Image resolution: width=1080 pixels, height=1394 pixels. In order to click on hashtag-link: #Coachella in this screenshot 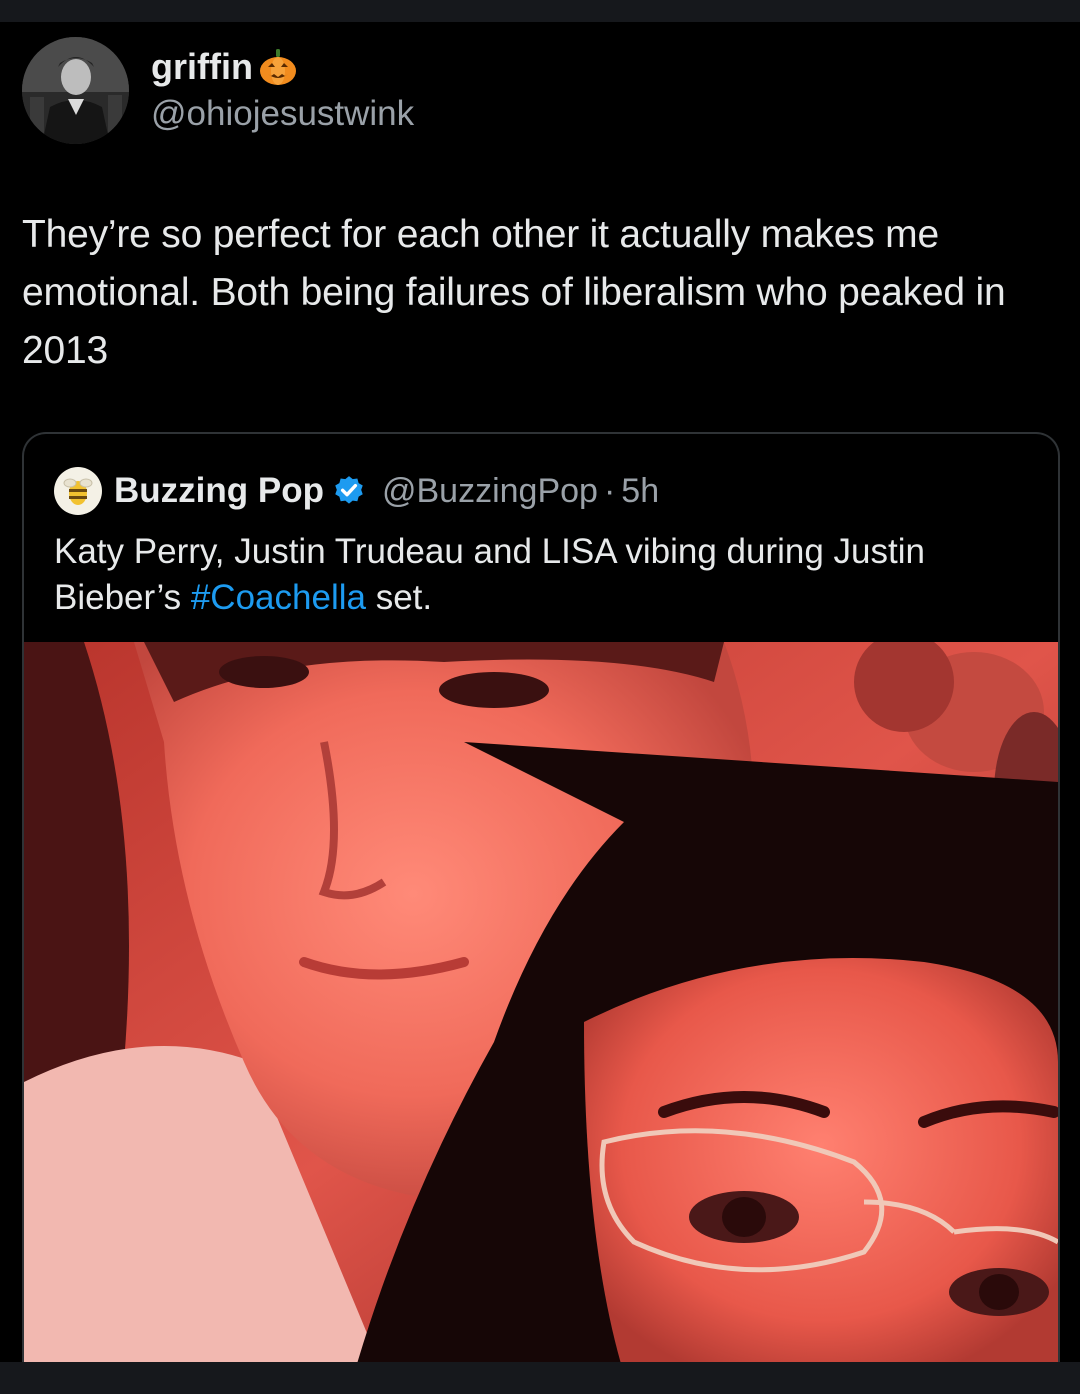, I will do `click(278, 597)`.